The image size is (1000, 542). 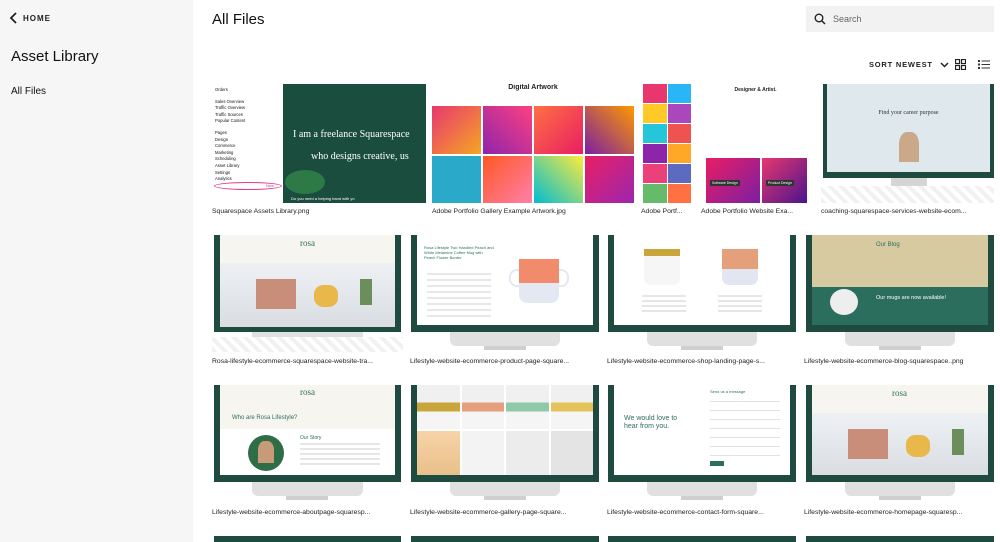 What do you see at coordinates (899, 443) in the screenshot?
I see `file-thumbnail-homepage: rosa` at bounding box center [899, 443].